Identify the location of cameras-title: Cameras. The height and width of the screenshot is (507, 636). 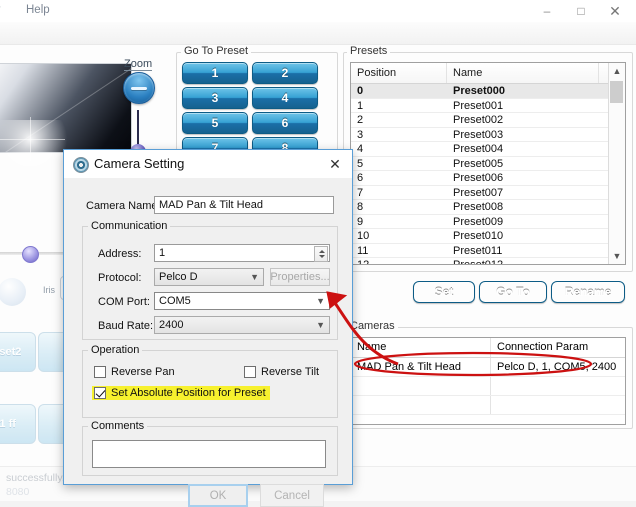
(372, 326).